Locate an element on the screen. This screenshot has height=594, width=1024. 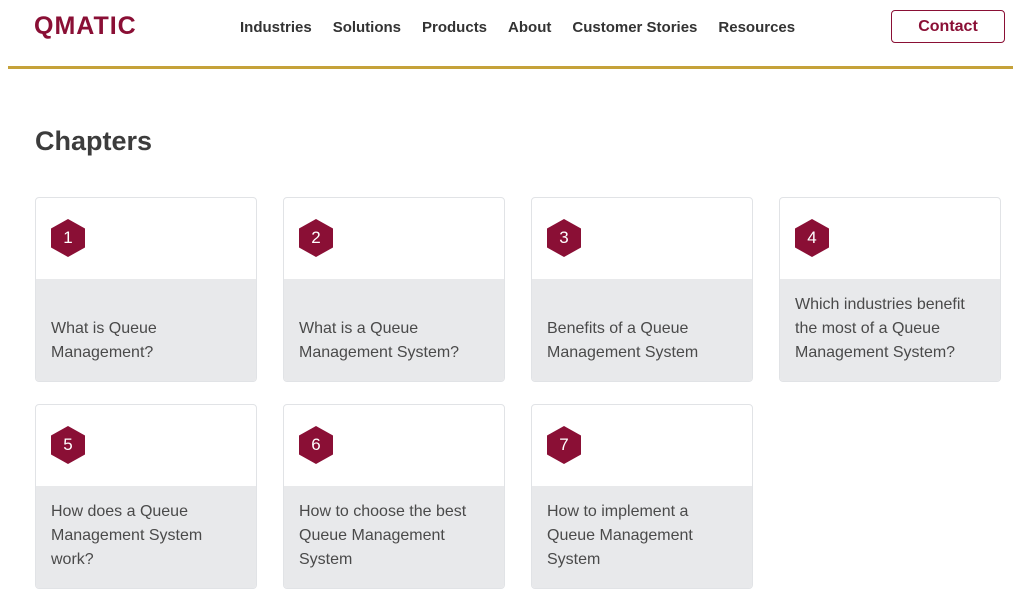
contact-button: Contact is located at coordinates (948, 26).